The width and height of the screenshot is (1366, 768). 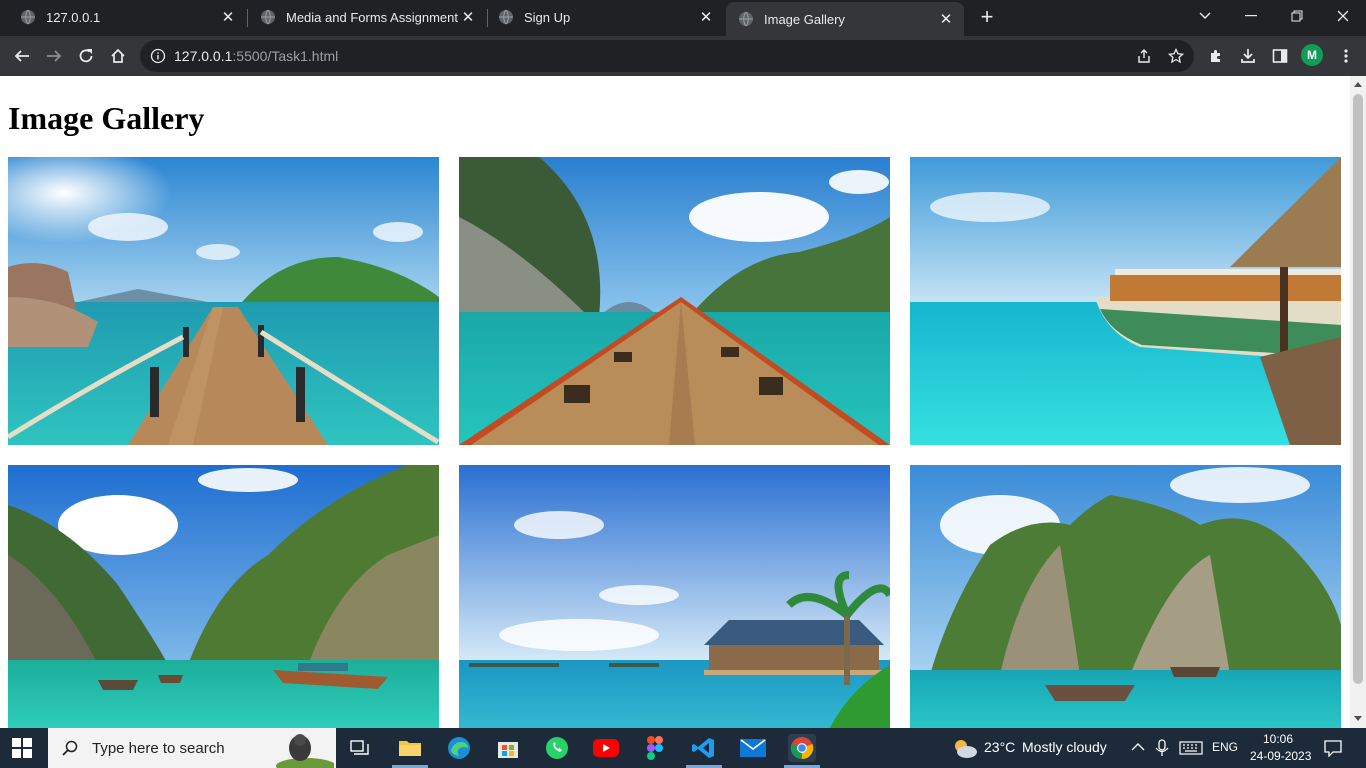 What do you see at coordinates (360, 748) in the screenshot?
I see `task-view-icon` at bounding box center [360, 748].